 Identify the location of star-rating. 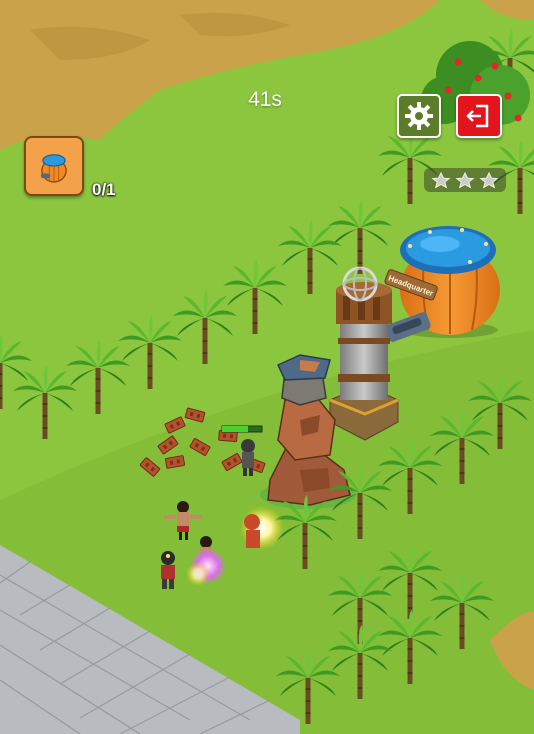
(465, 180).